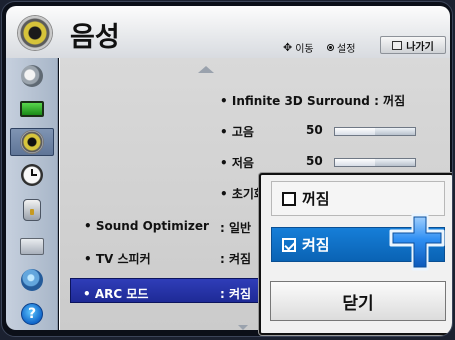 The image size is (455, 340). Describe the element at coordinates (288, 47) in the screenshot. I see `direction-icon: ✥` at that location.